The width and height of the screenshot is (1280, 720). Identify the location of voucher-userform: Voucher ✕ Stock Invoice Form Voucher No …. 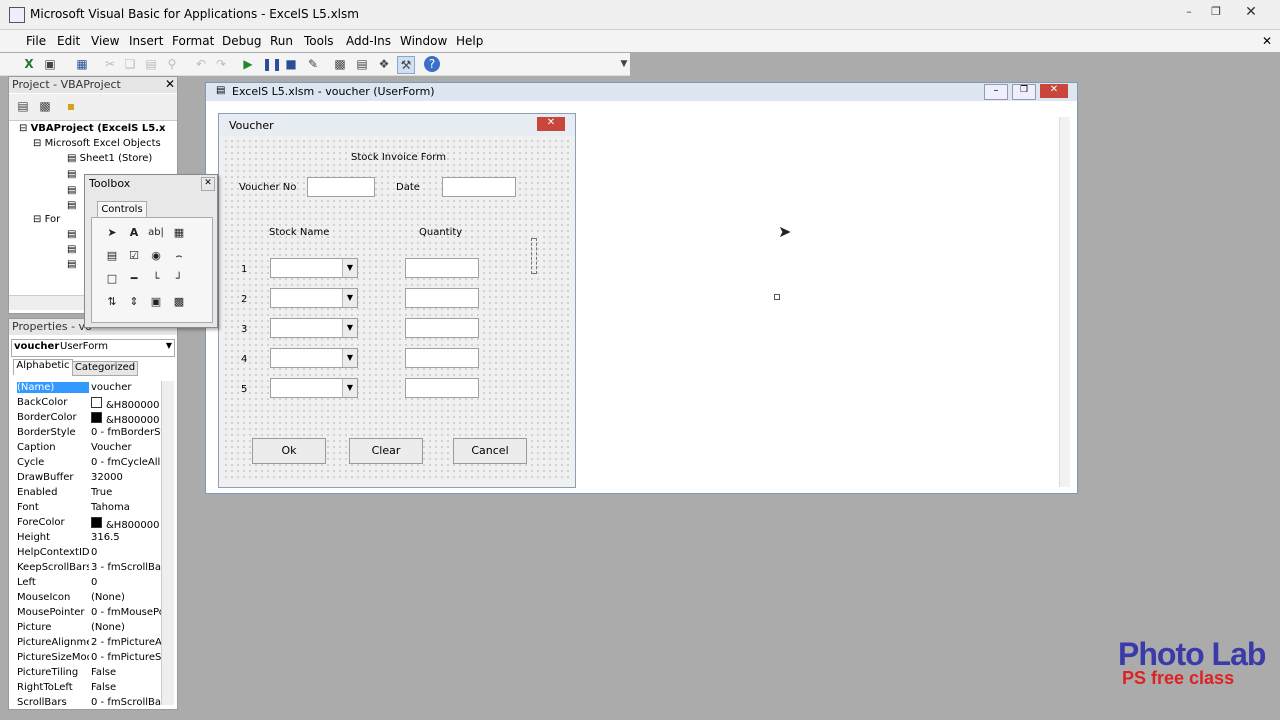
(397, 300).